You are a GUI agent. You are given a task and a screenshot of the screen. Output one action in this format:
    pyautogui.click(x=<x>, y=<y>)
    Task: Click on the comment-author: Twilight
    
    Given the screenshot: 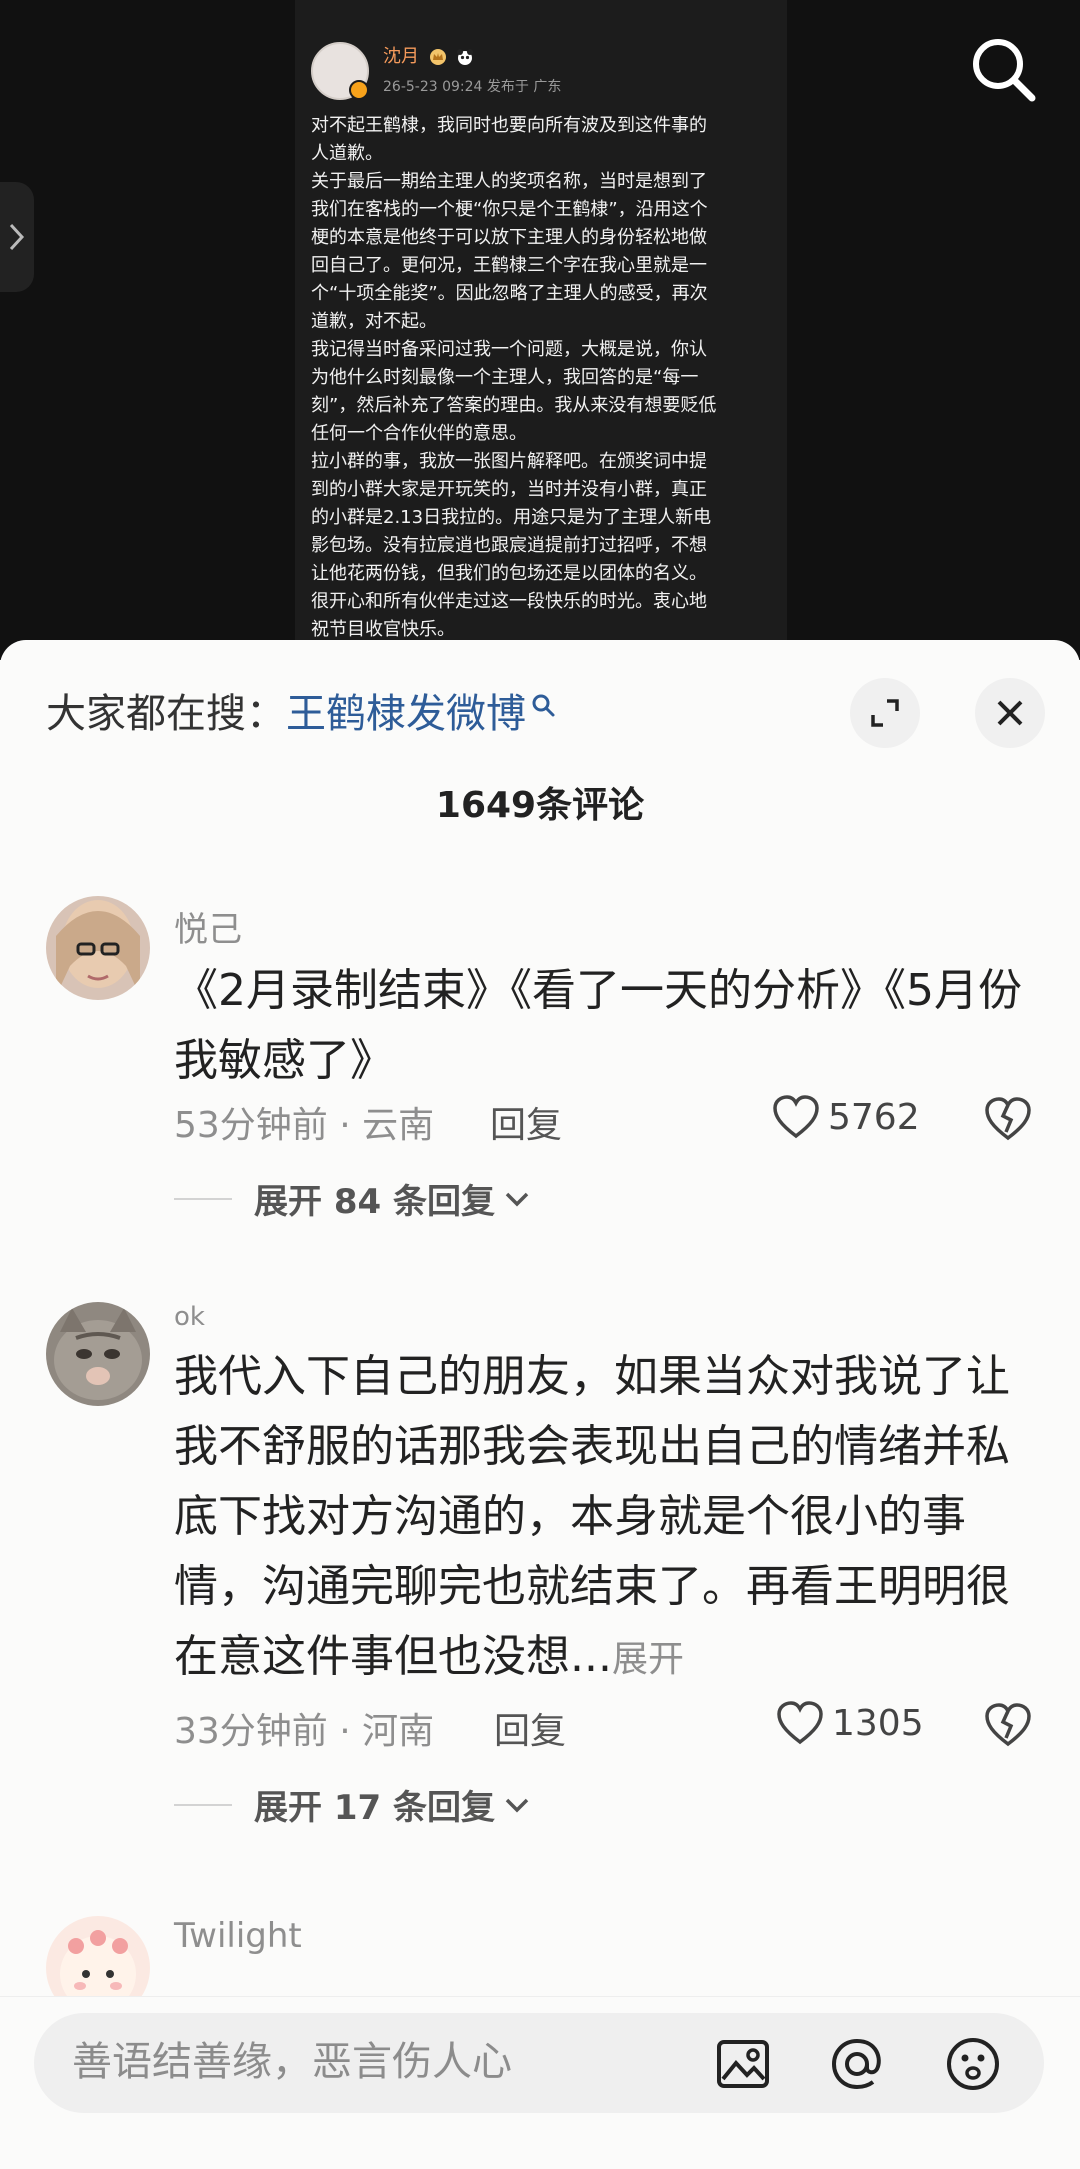 What is the action you would take?
    pyautogui.click(x=238, y=1936)
    